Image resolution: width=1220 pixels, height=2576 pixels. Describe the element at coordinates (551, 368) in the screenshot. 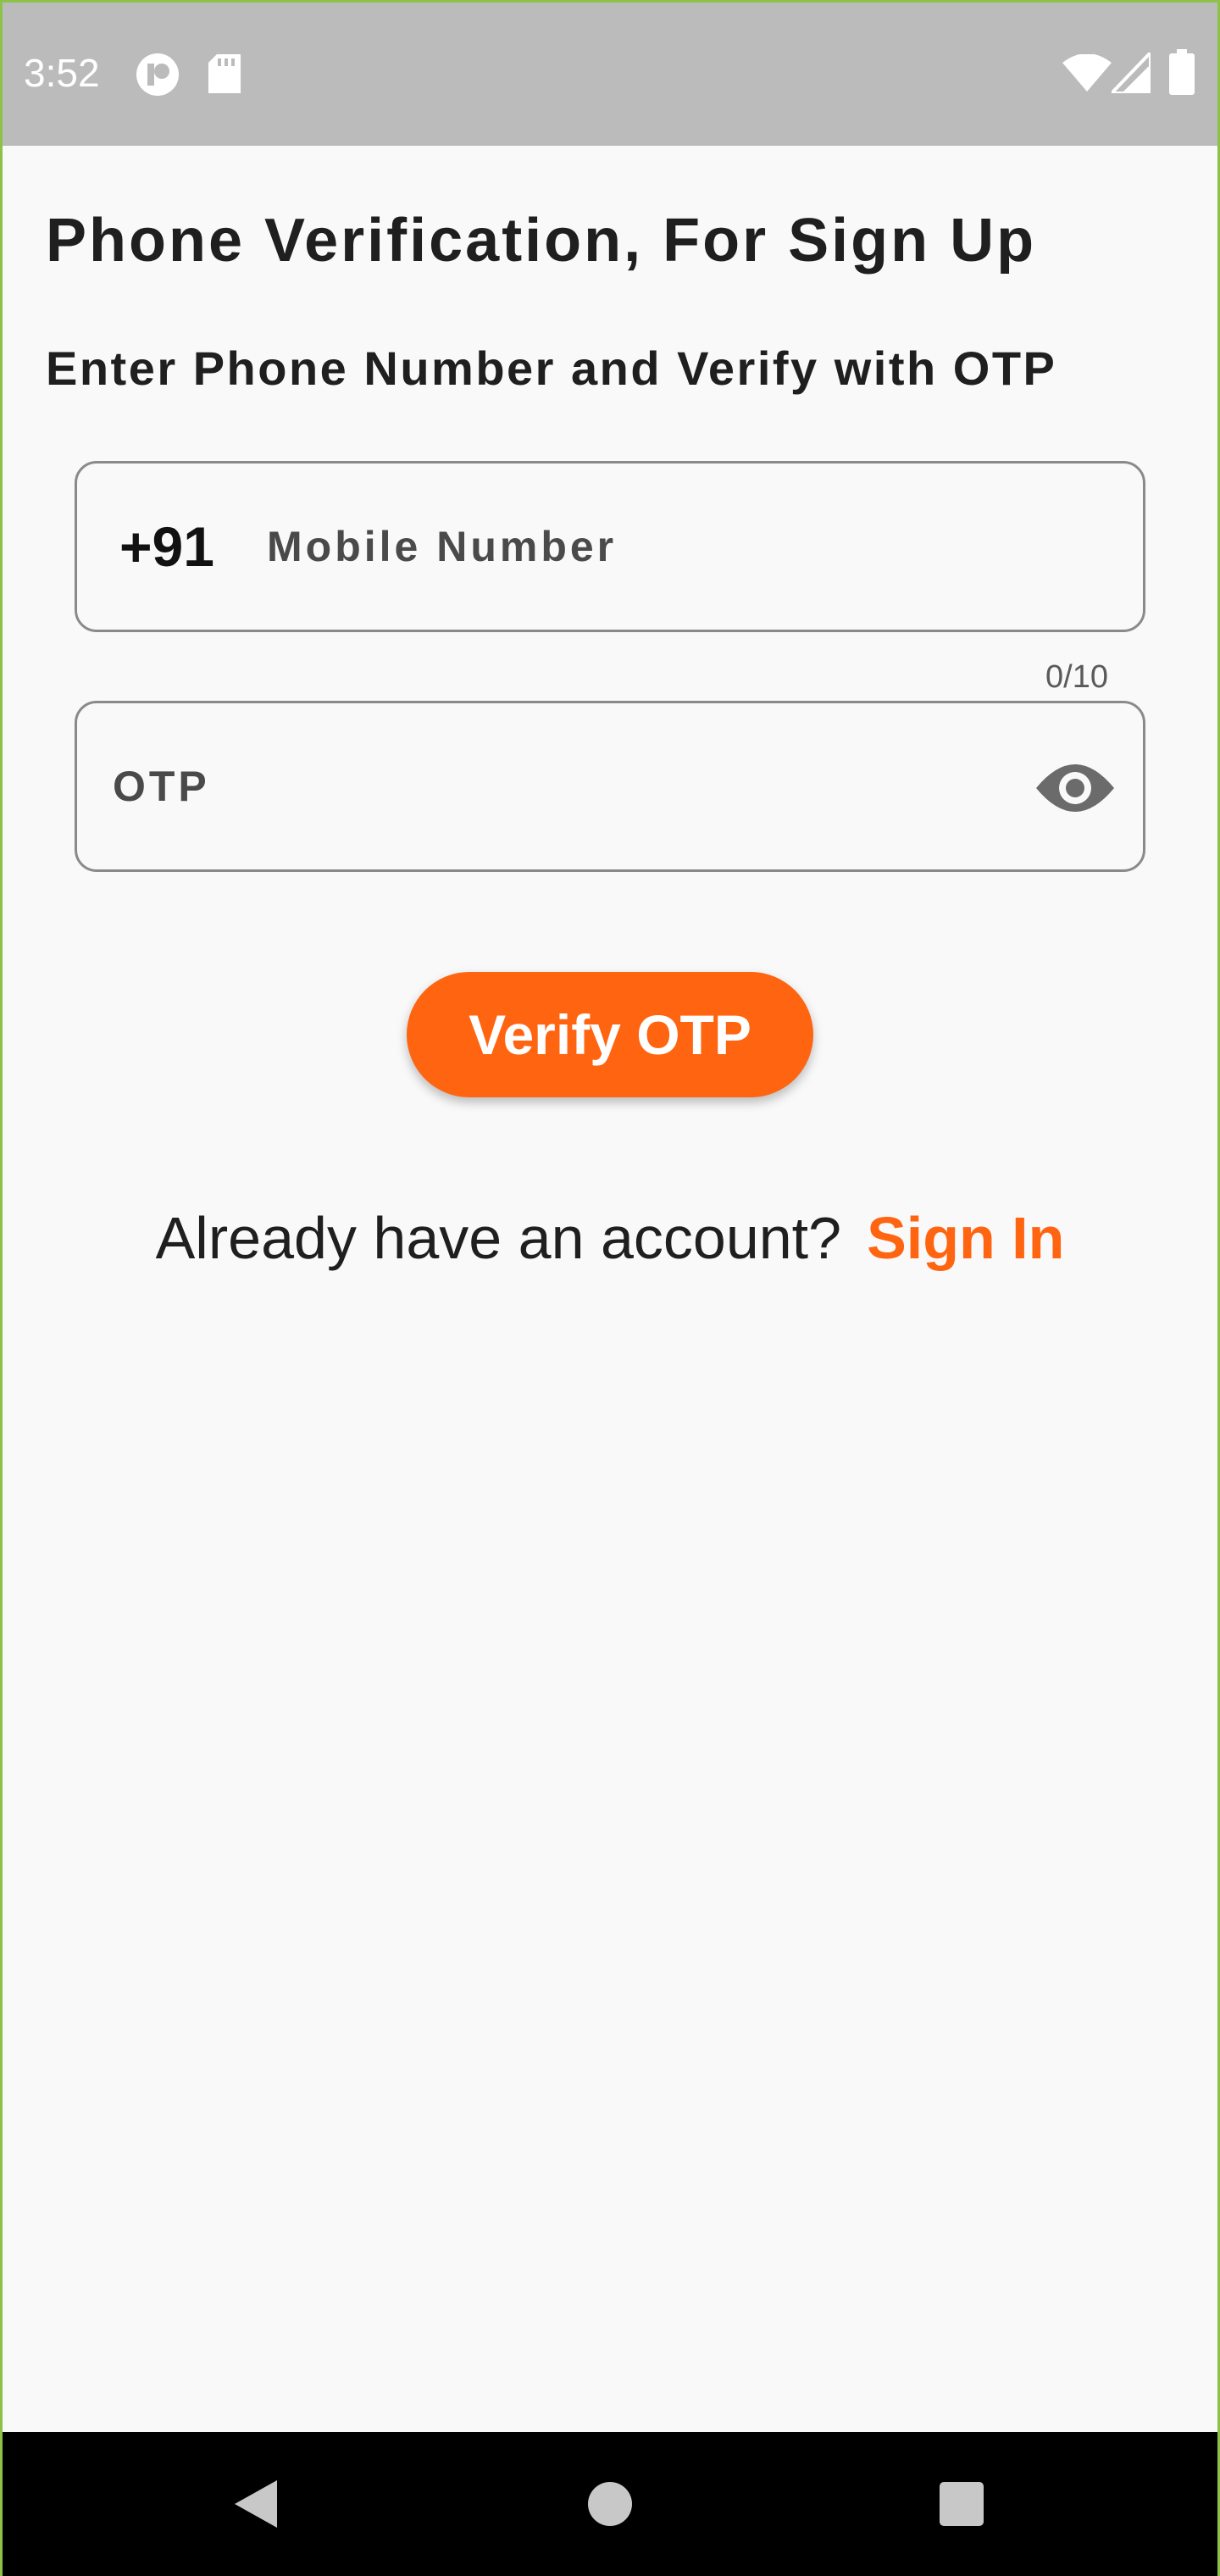

I see `page-subtitle: Enter Phone Number and Verify with OTP` at that location.